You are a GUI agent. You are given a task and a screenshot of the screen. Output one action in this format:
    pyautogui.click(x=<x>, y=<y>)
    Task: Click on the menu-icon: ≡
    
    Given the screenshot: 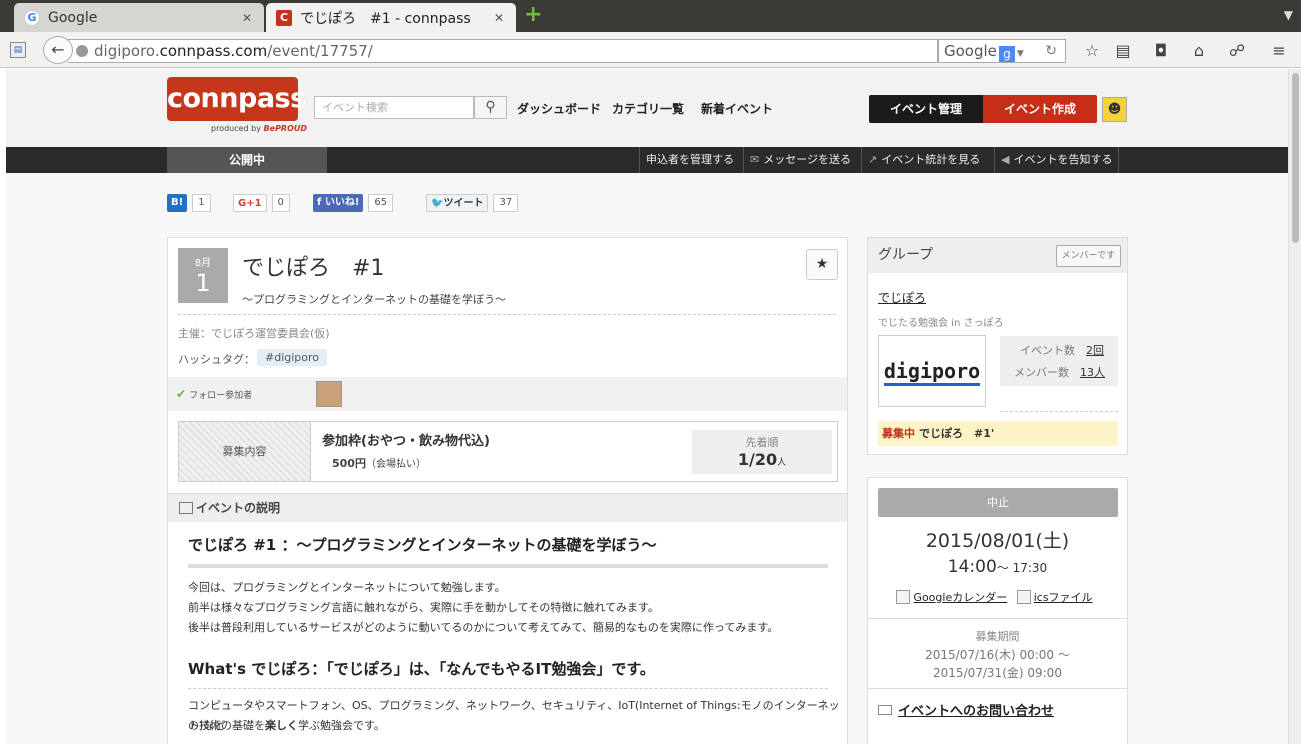 What is the action you would take?
    pyautogui.click(x=1279, y=51)
    